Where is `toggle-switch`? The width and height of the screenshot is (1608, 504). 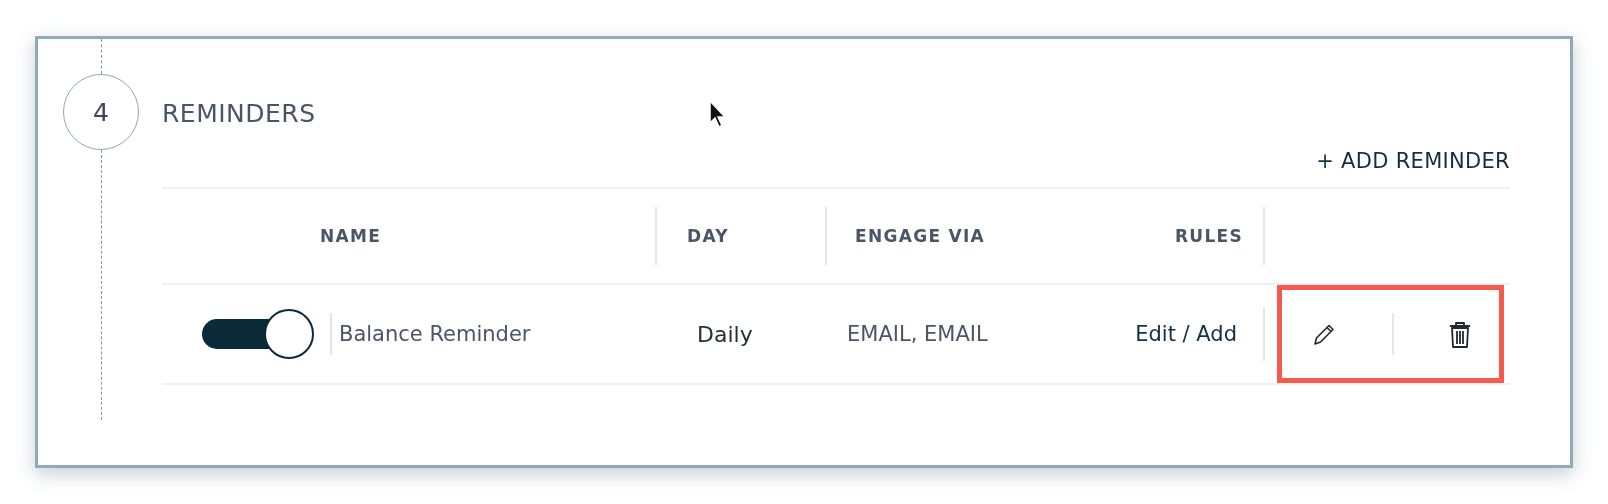
toggle-switch is located at coordinates (258, 334).